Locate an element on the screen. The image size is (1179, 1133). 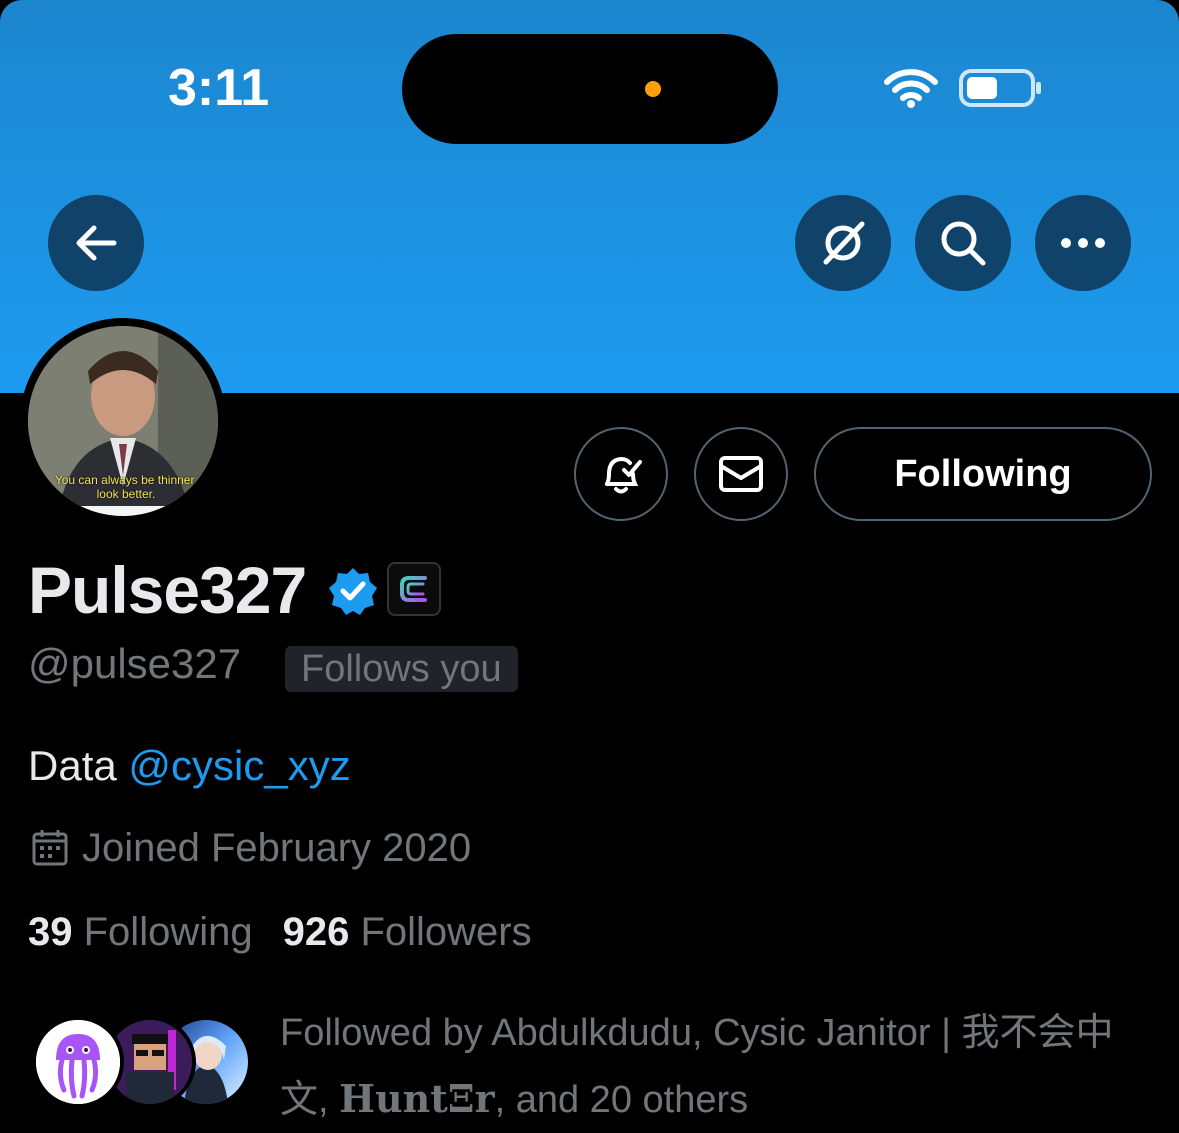
grok-button is located at coordinates (843, 243).